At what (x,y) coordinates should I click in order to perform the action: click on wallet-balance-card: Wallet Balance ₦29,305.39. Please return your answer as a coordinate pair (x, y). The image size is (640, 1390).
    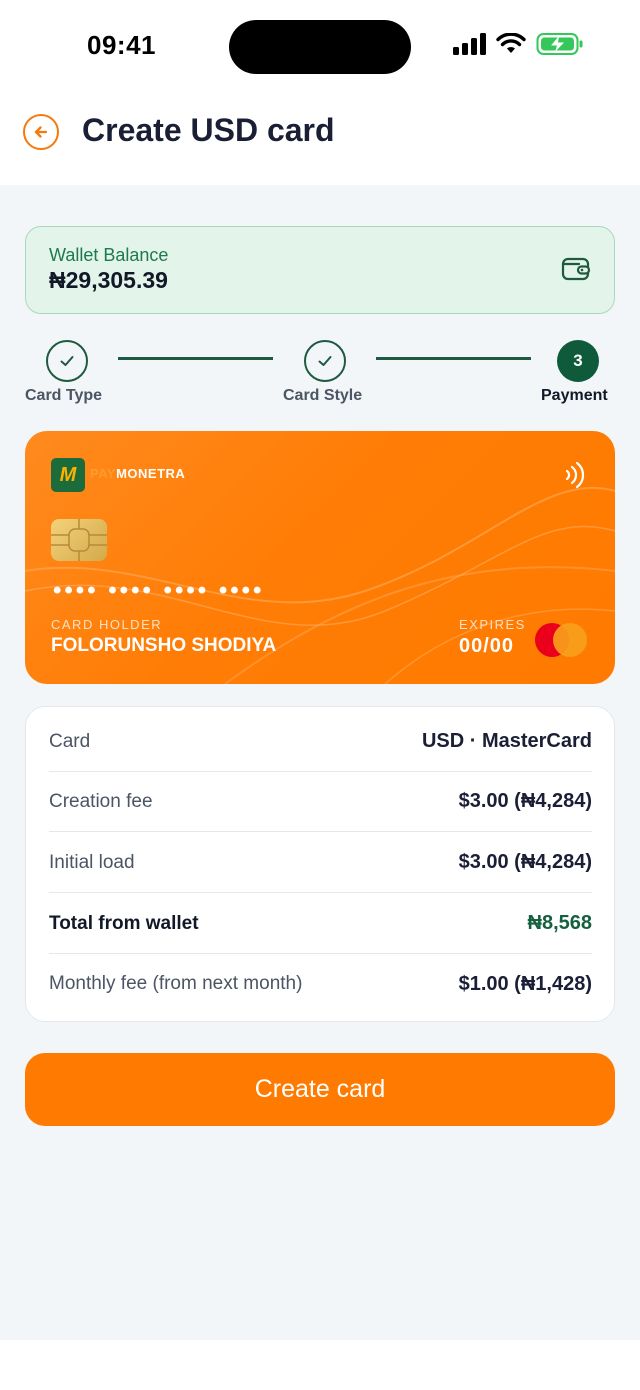
    Looking at the image, I should click on (320, 270).